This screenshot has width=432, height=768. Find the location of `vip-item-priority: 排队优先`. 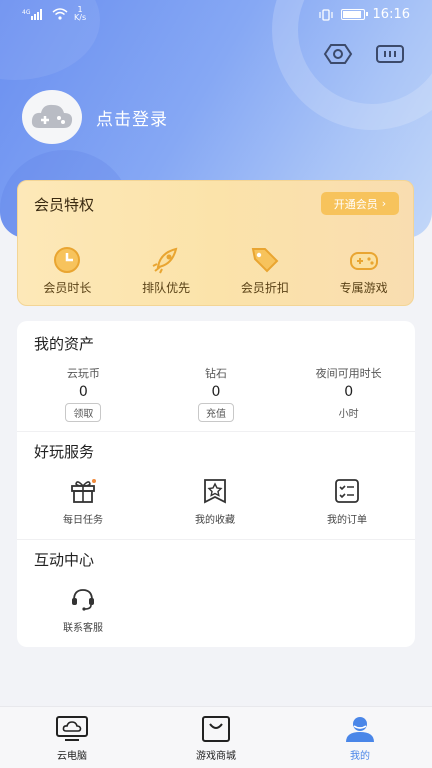

vip-item-priority: 排队优先 is located at coordinates (166, 270).